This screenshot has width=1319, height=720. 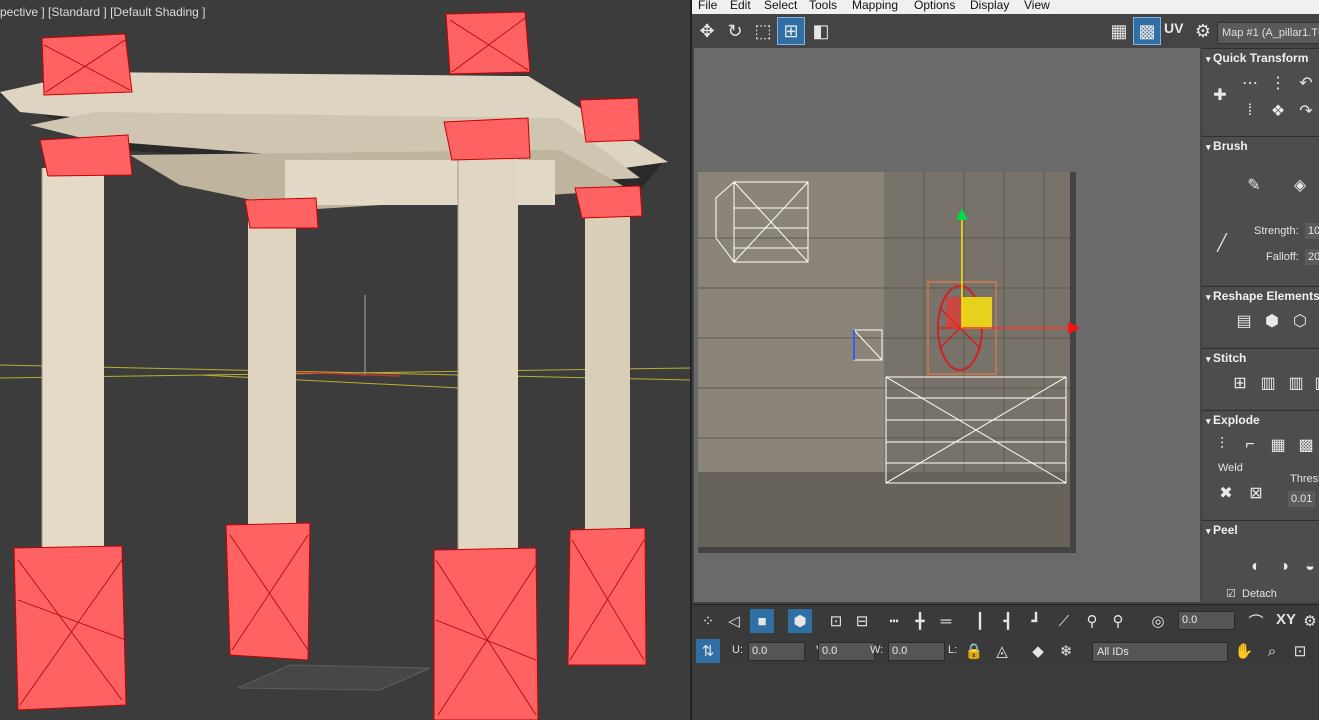 I want to click on threshold-field: 0.01, so click(x=1302, y=499).